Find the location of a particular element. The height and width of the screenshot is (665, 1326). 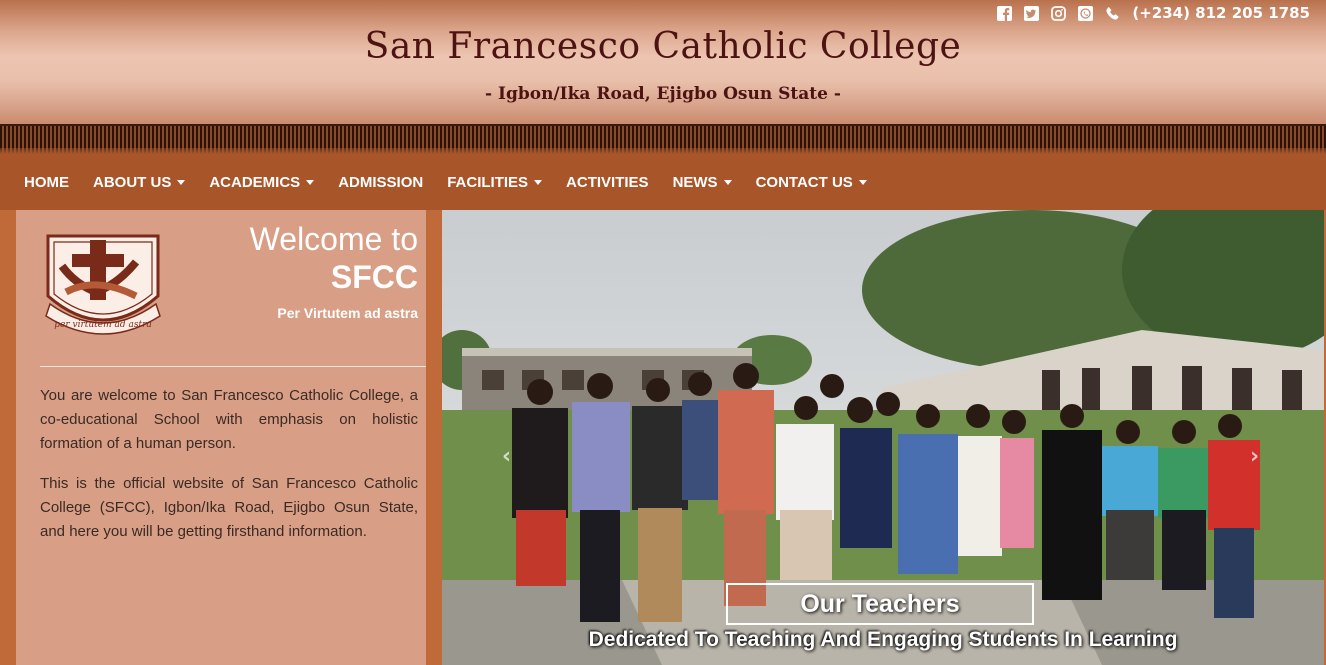

social-bar: (+234) 812 205 1785 is located at coordinates (1153, 13).